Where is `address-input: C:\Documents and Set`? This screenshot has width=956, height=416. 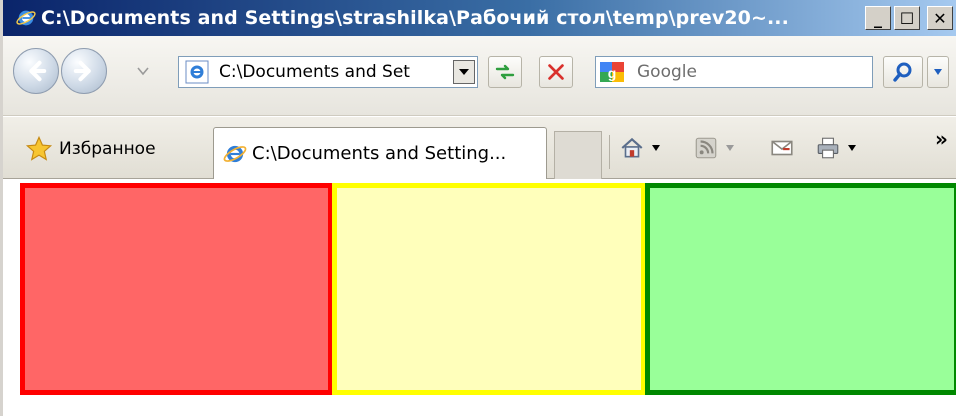
address-input: C:\Documents and Set is located at coordinates (329, 72).